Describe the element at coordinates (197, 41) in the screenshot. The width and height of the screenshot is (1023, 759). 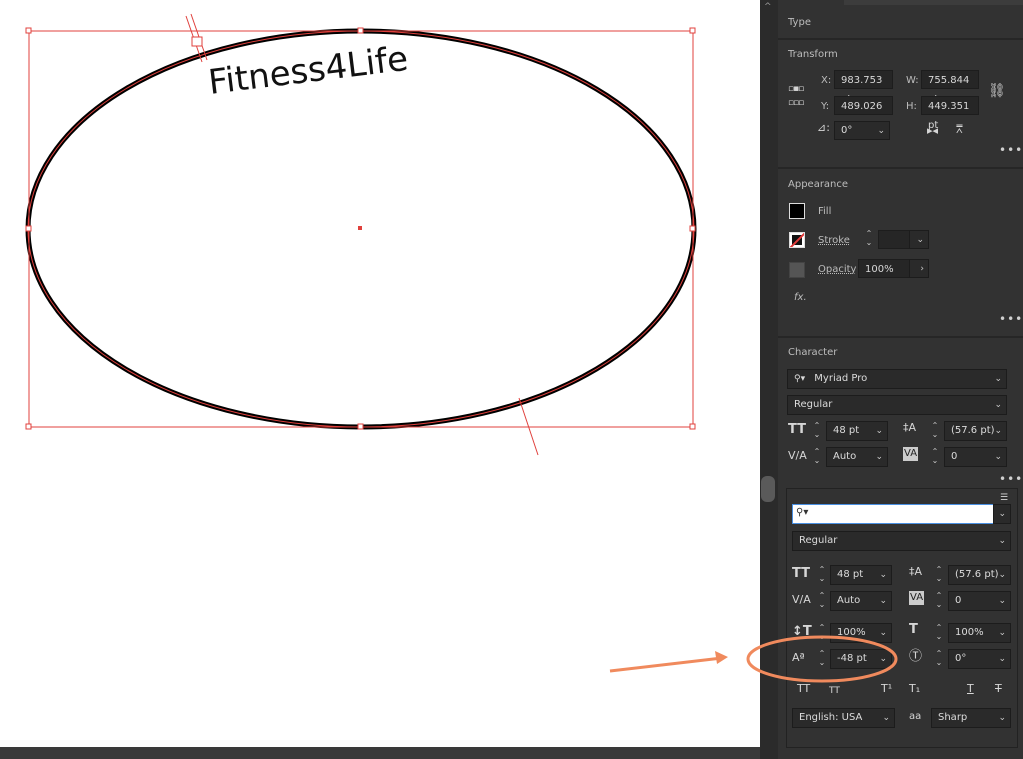
I see `path-type-start-handle` at that location.